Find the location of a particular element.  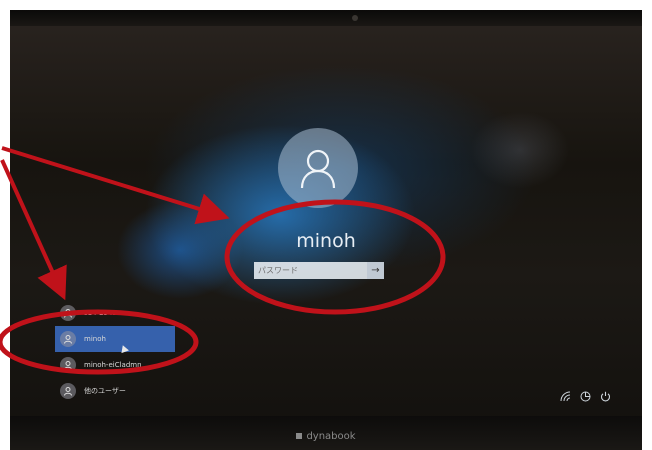

annotation-circle-login is located at coordinates (335, 257).